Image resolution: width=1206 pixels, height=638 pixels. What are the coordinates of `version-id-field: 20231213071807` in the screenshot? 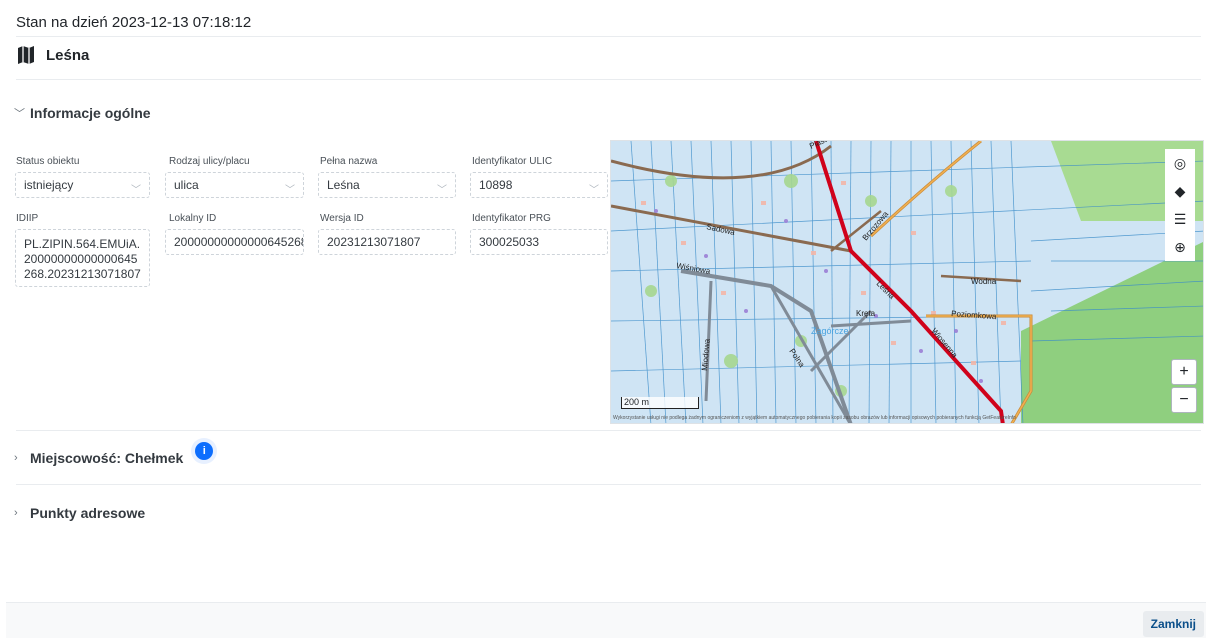 It's located at (387, 242).